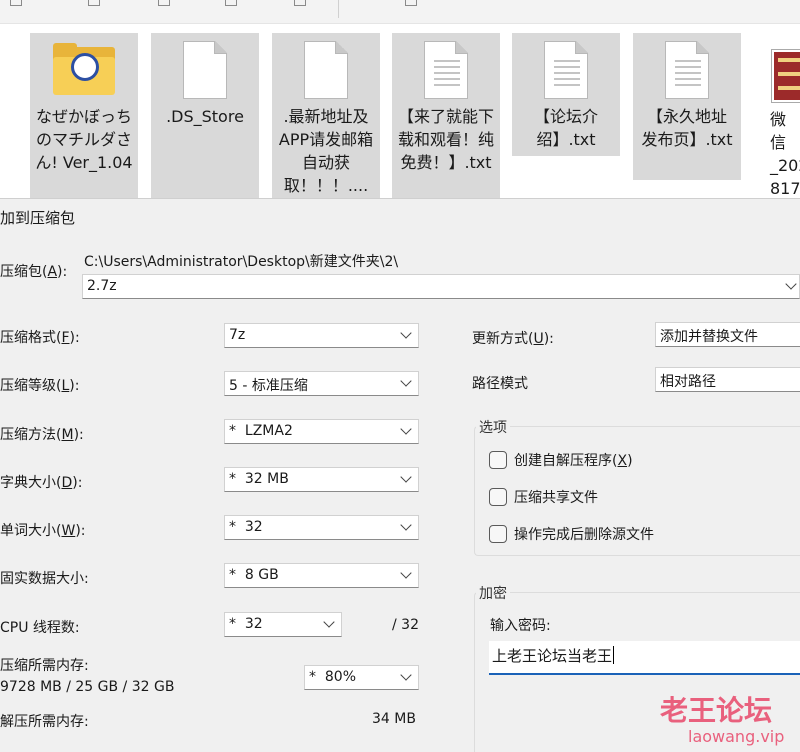  What do you see at coordinates (513, 339) in the screenshot?
I see `update-mode-label: 更新方式(U):` at bounding box center [513, 339].